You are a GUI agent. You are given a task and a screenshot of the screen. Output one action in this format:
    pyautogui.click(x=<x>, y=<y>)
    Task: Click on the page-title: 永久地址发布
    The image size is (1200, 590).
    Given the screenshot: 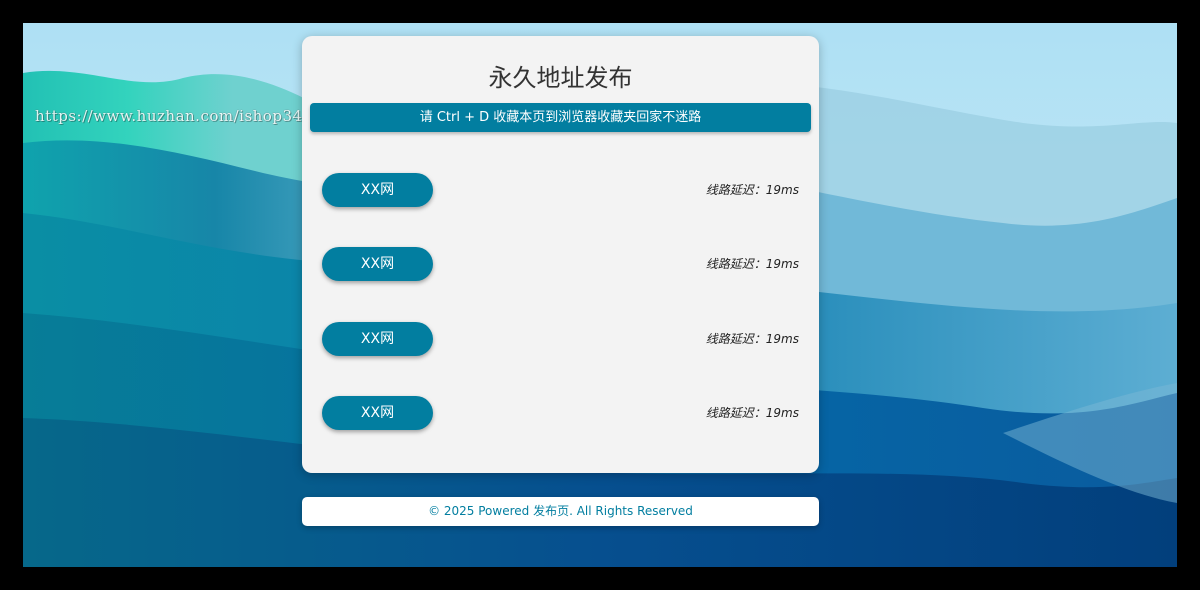 What is the action you would take?
    pyautogui.click(x=560, y=78)
    